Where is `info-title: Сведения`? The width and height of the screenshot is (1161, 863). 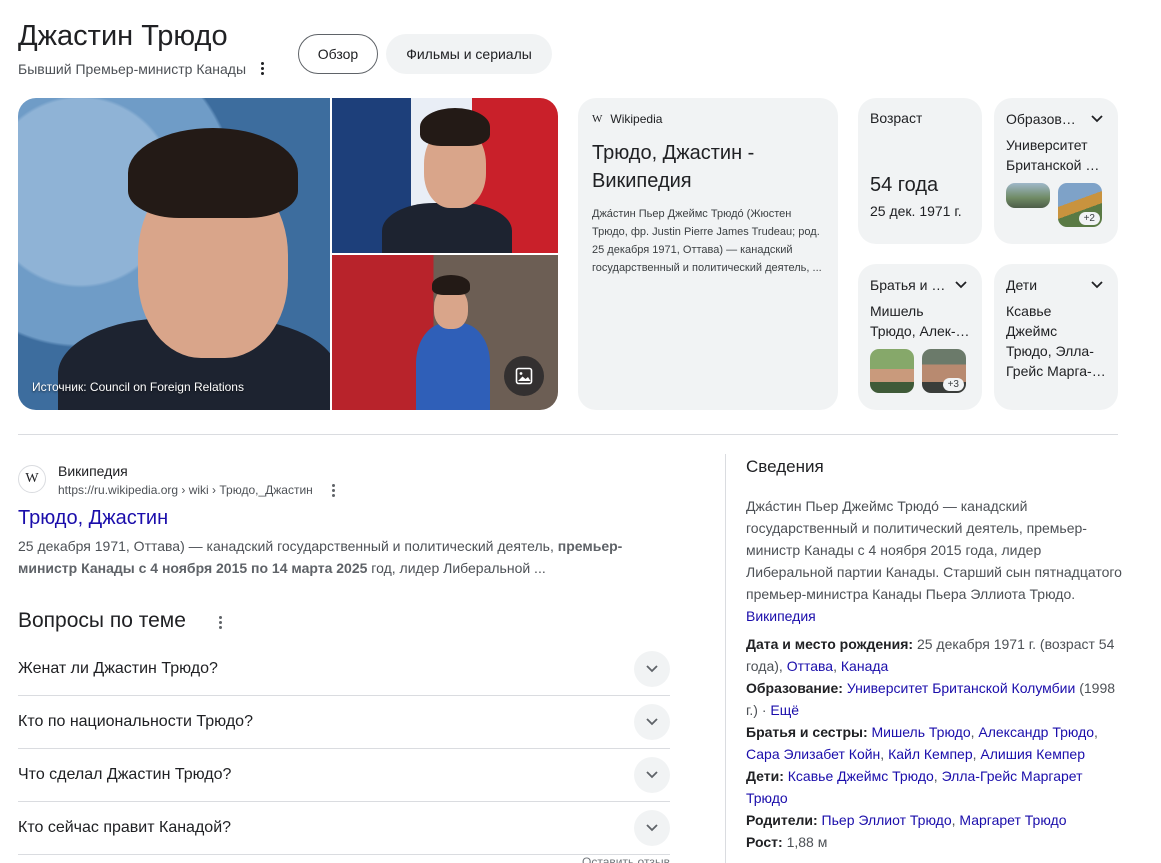
info-title: Сведения is located at coordinates (785, 466).